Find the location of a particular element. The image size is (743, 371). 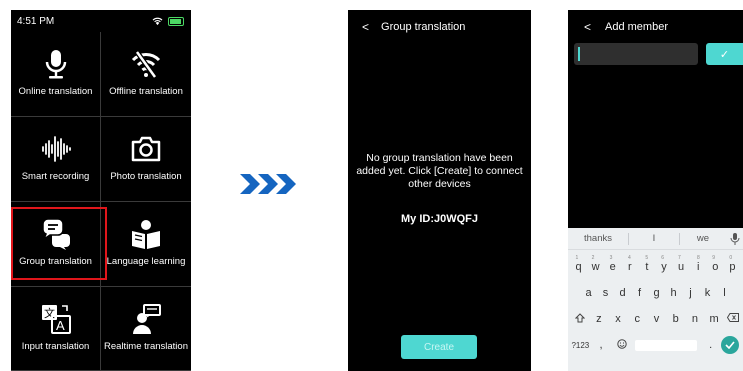

key: d is located at coordinates (622, 293).